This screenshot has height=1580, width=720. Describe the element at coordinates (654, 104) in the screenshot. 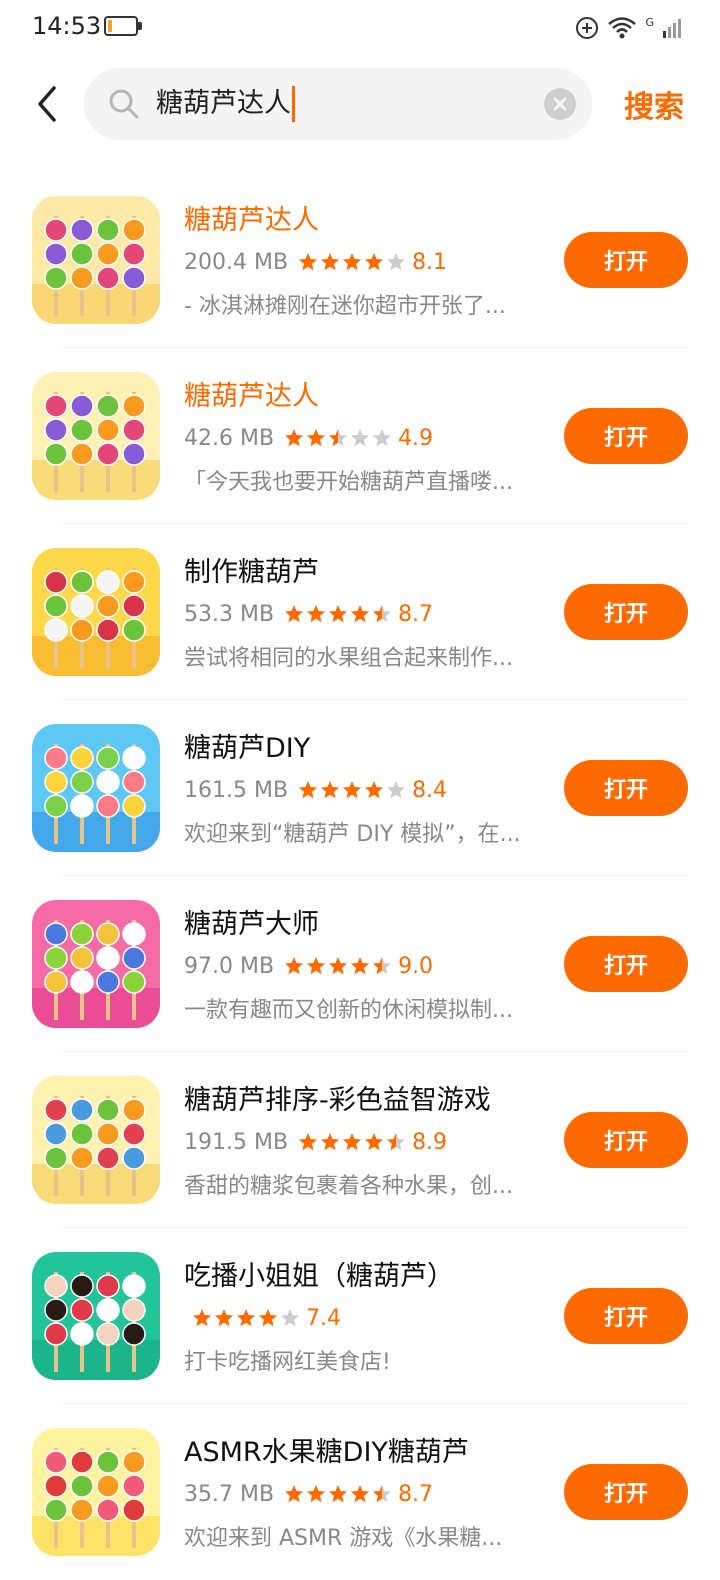

I see `search-button: 搜索` at that location.